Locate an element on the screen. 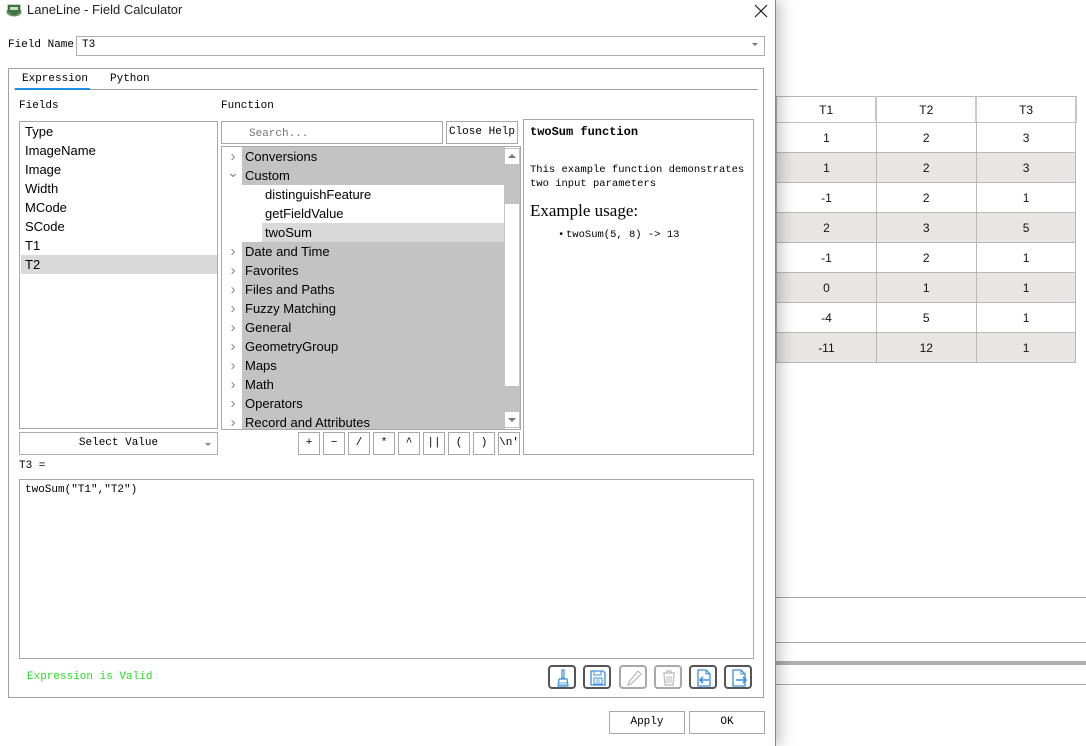  operator-plus-button: + is located at coordinates (309, 443).